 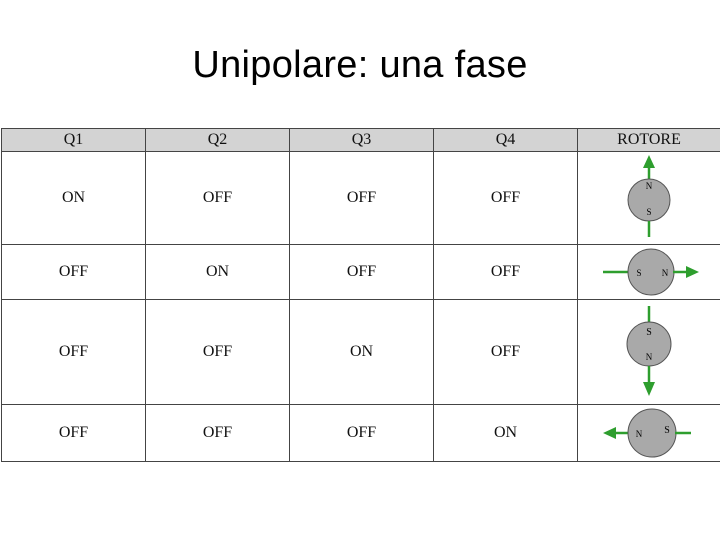 I want to click on arrow-left-icon, so click(x=609, y=433).